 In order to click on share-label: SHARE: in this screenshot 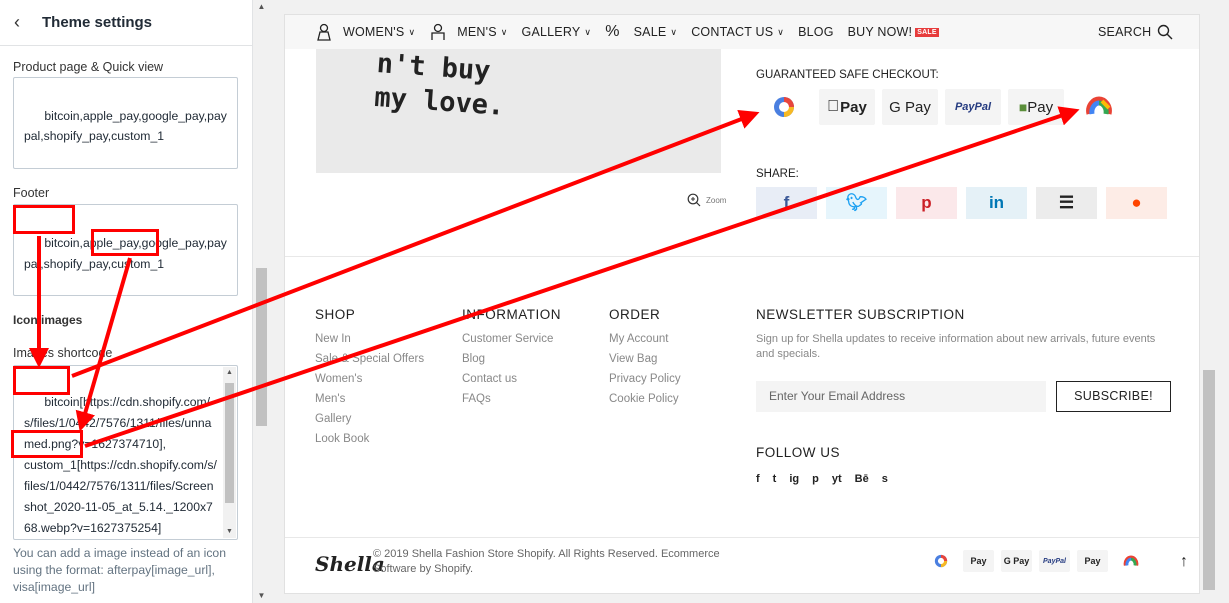, I will do `click(777, 174)`.